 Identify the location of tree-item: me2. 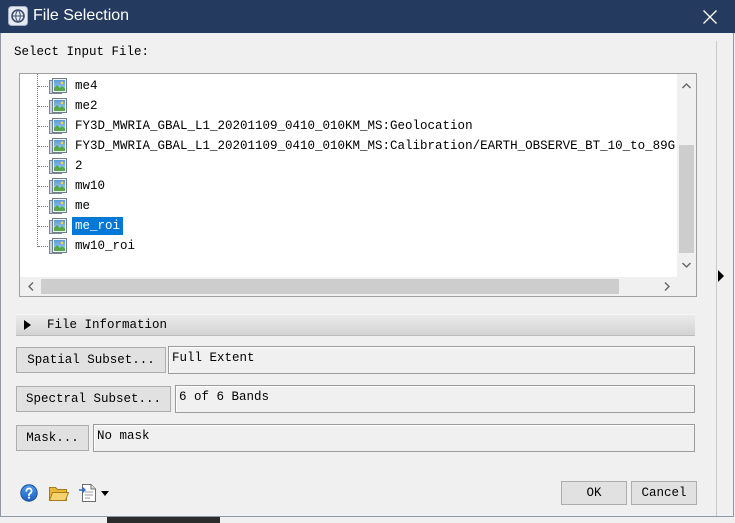
(348, 106).